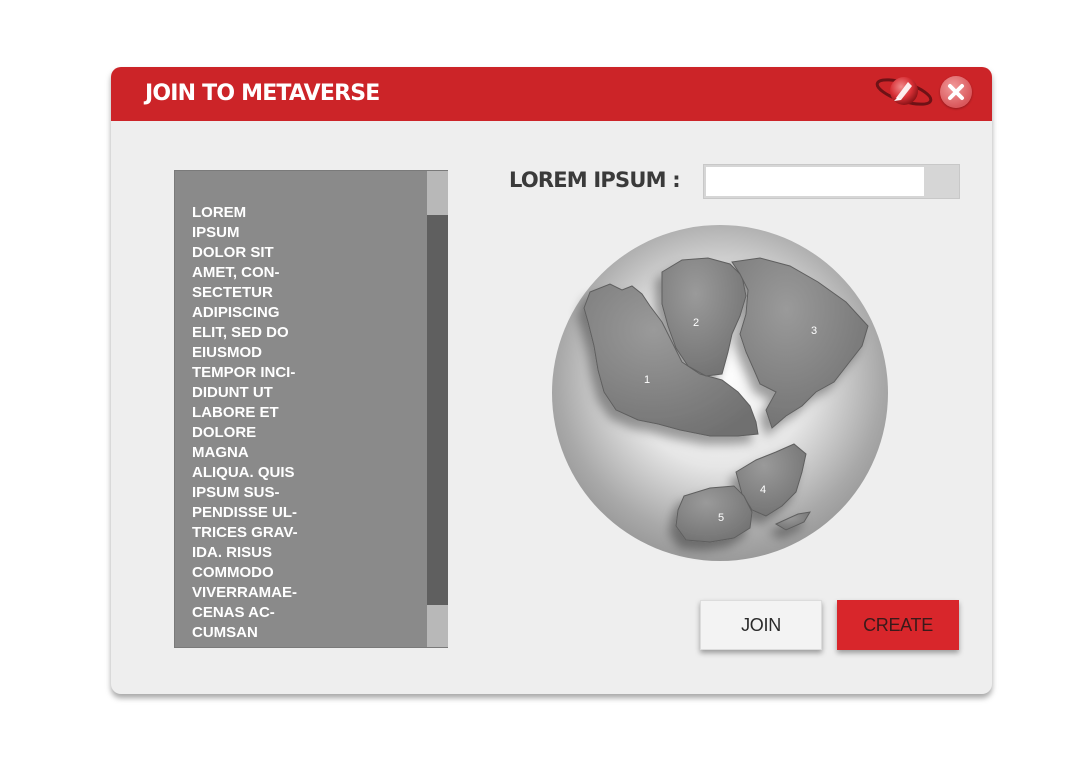 The image size is (1080, 763). Describe the element at coordinates (244, 372) in the screenshot. I see `list-line: TEMPOR INCI-` at that location.